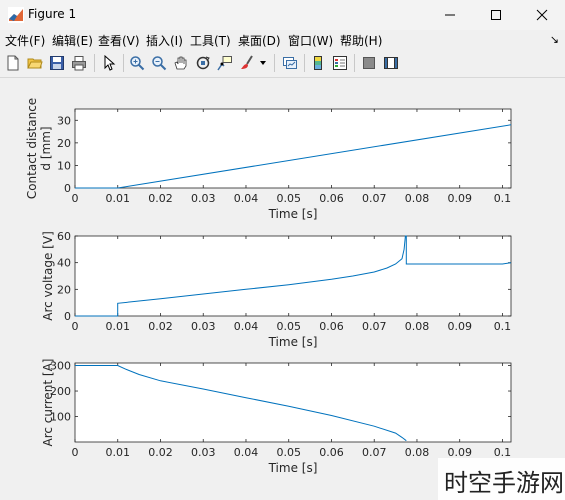 The image size is (565, 500). I want to click on menu-desktop: 桌面(D), so click(259, 40).